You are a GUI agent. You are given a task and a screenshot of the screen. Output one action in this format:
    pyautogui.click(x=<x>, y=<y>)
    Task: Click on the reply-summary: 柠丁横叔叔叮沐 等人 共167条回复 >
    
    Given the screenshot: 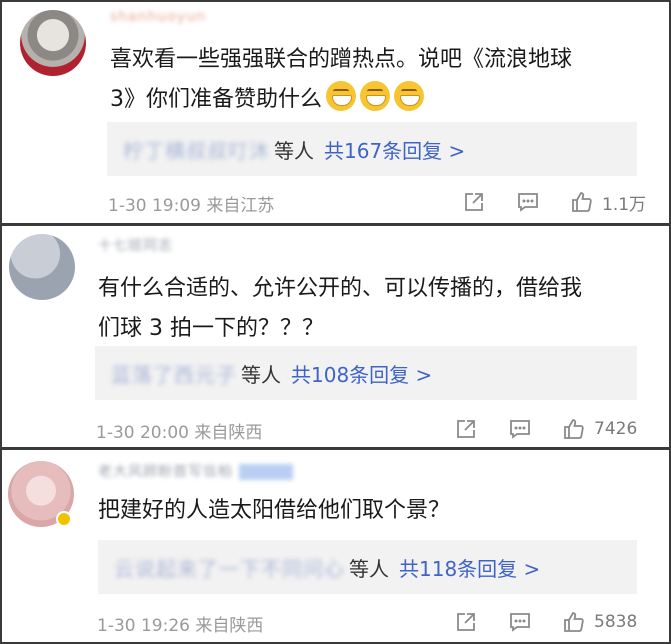 What is the action you would take?
    pyautogui.click(x=372, y=149)
    